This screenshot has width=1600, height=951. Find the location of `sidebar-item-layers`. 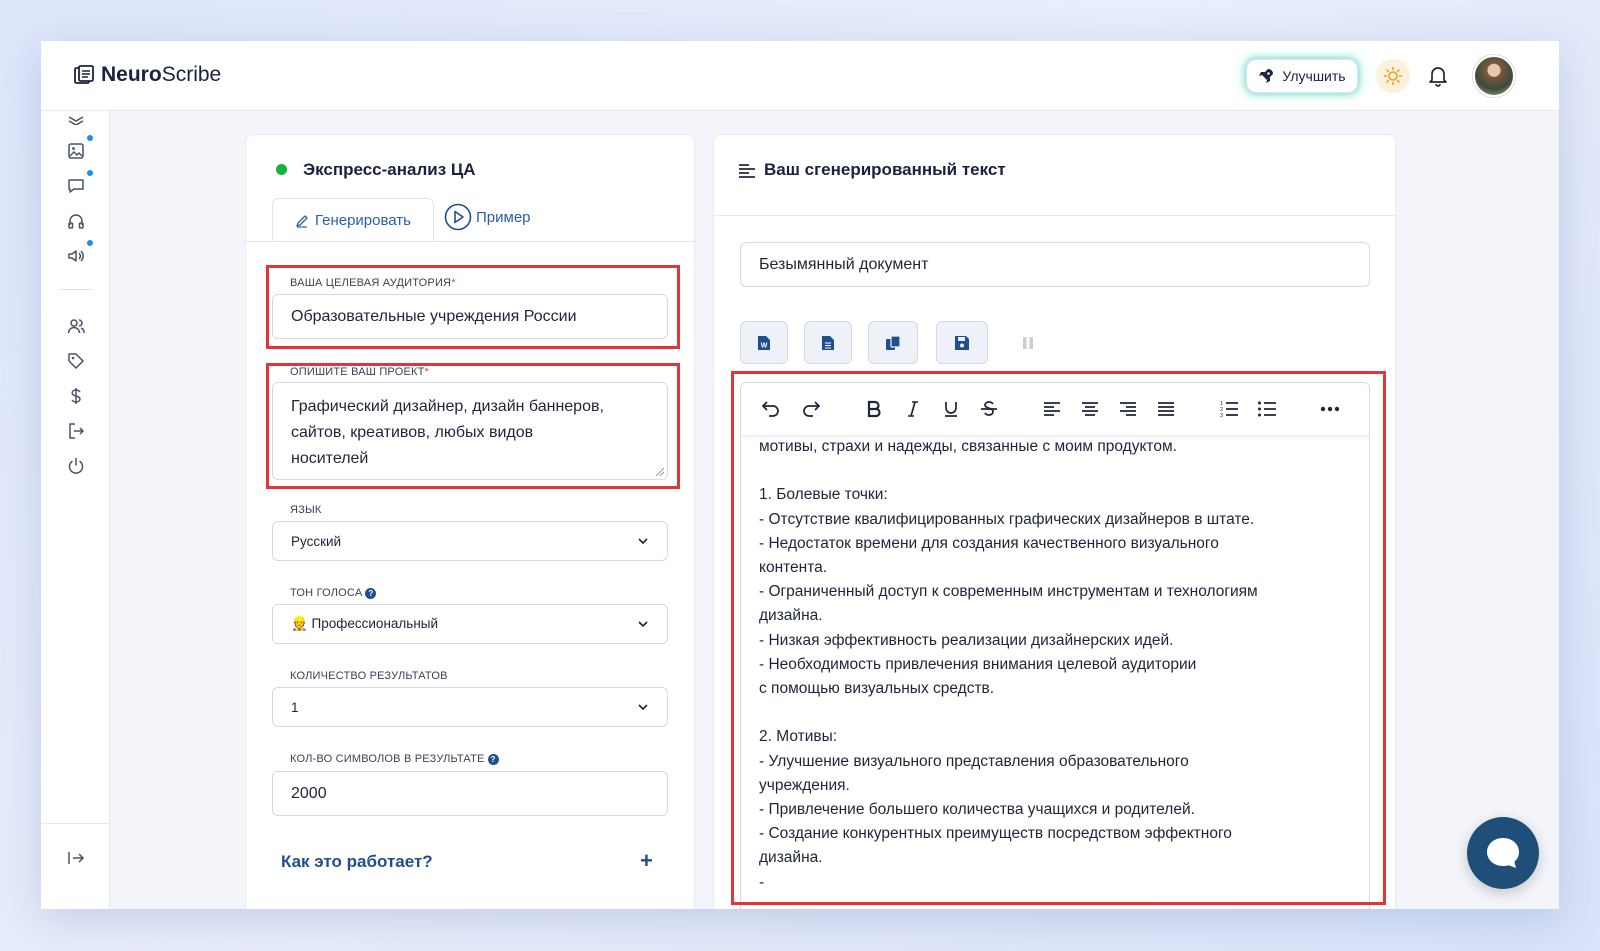

sidebar-item-layers is located at coordinates (76, 116).